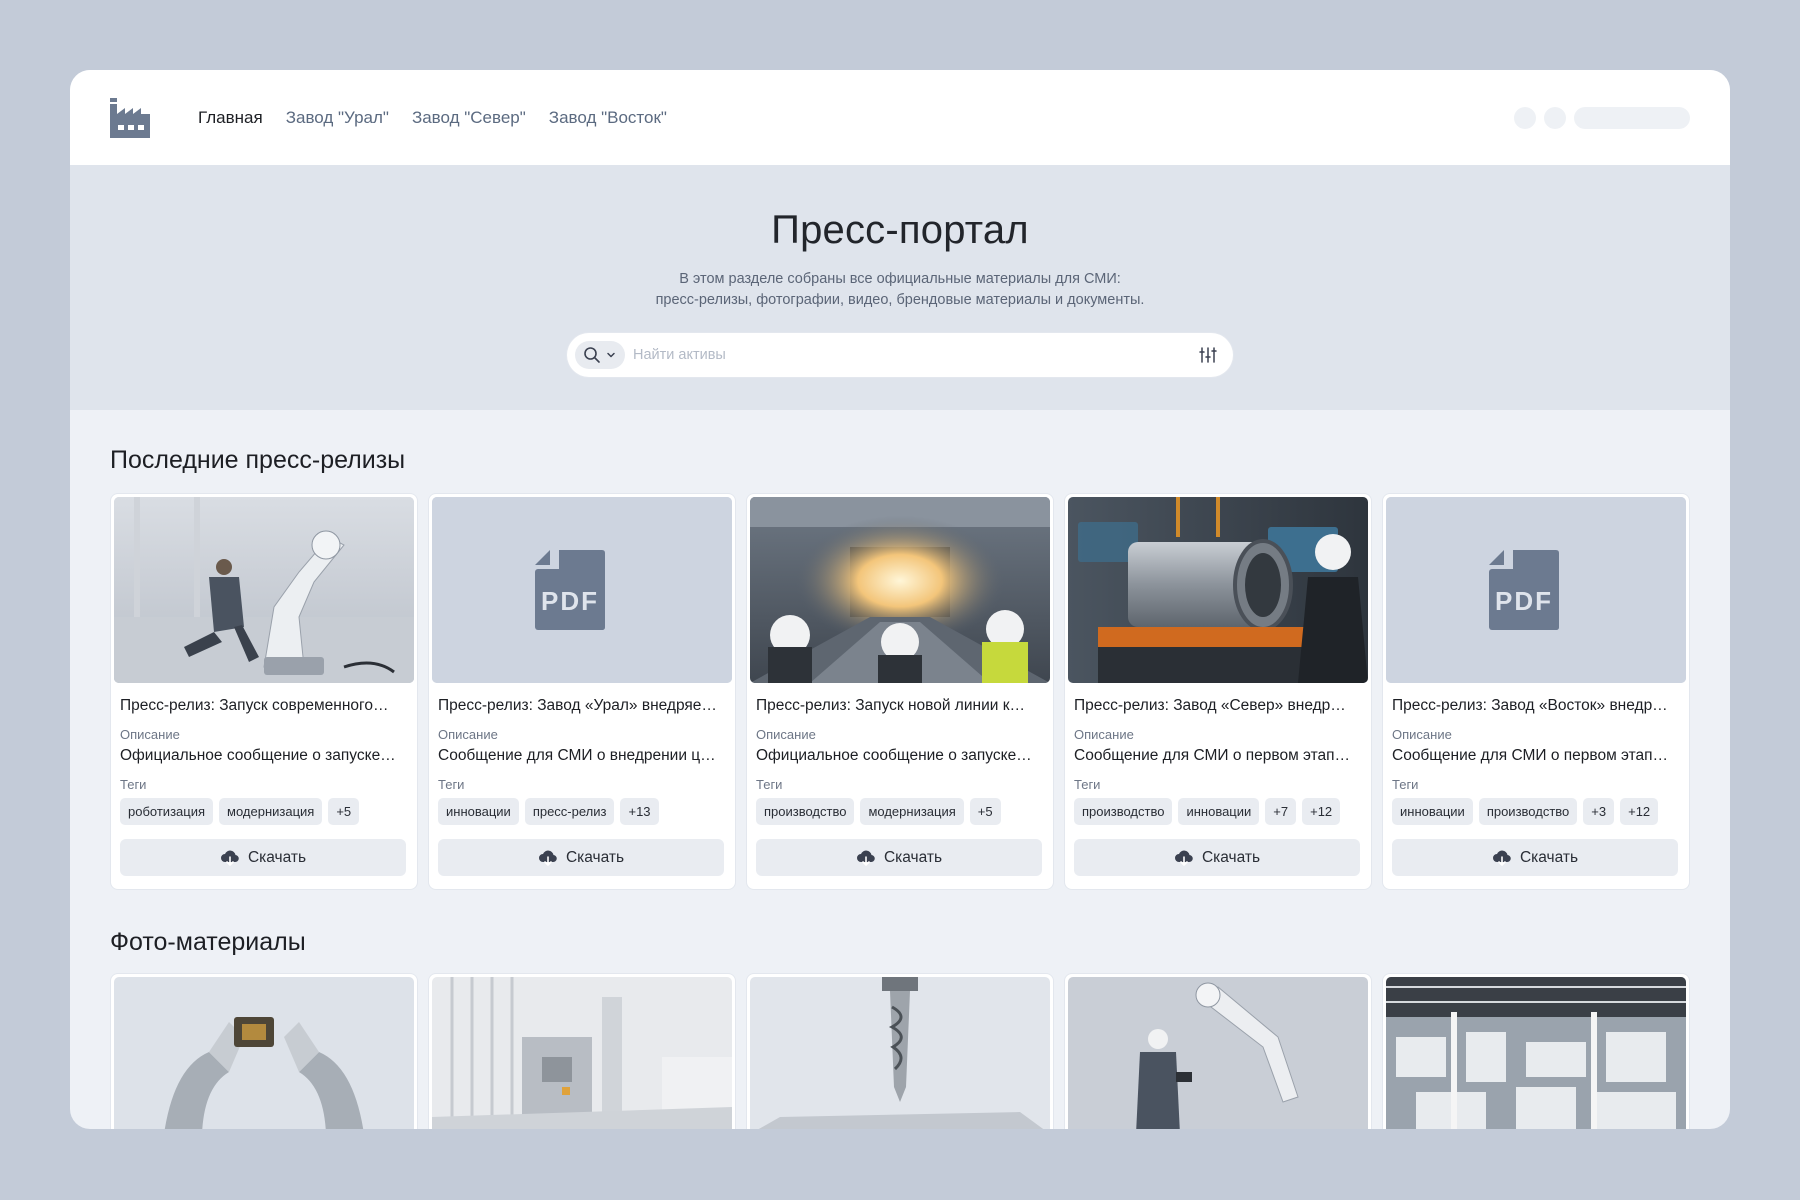 The height and width of the screenshot is (1200, 1800). I want to click on nav-item-vostok: Завод "Восток", so click(608, 118).